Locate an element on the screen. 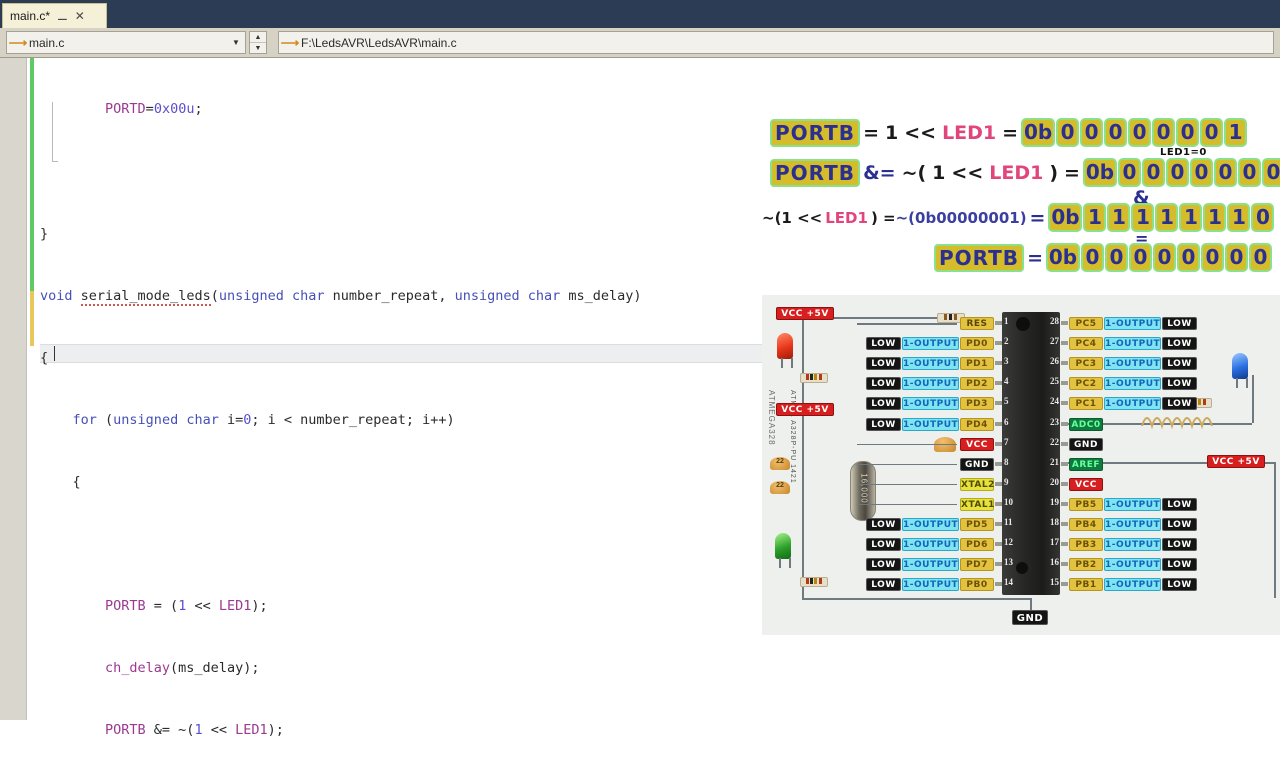 This screenshot has height=782, width=1280. pin-name-pd4: PD4 is located at coordinates (977, 424).